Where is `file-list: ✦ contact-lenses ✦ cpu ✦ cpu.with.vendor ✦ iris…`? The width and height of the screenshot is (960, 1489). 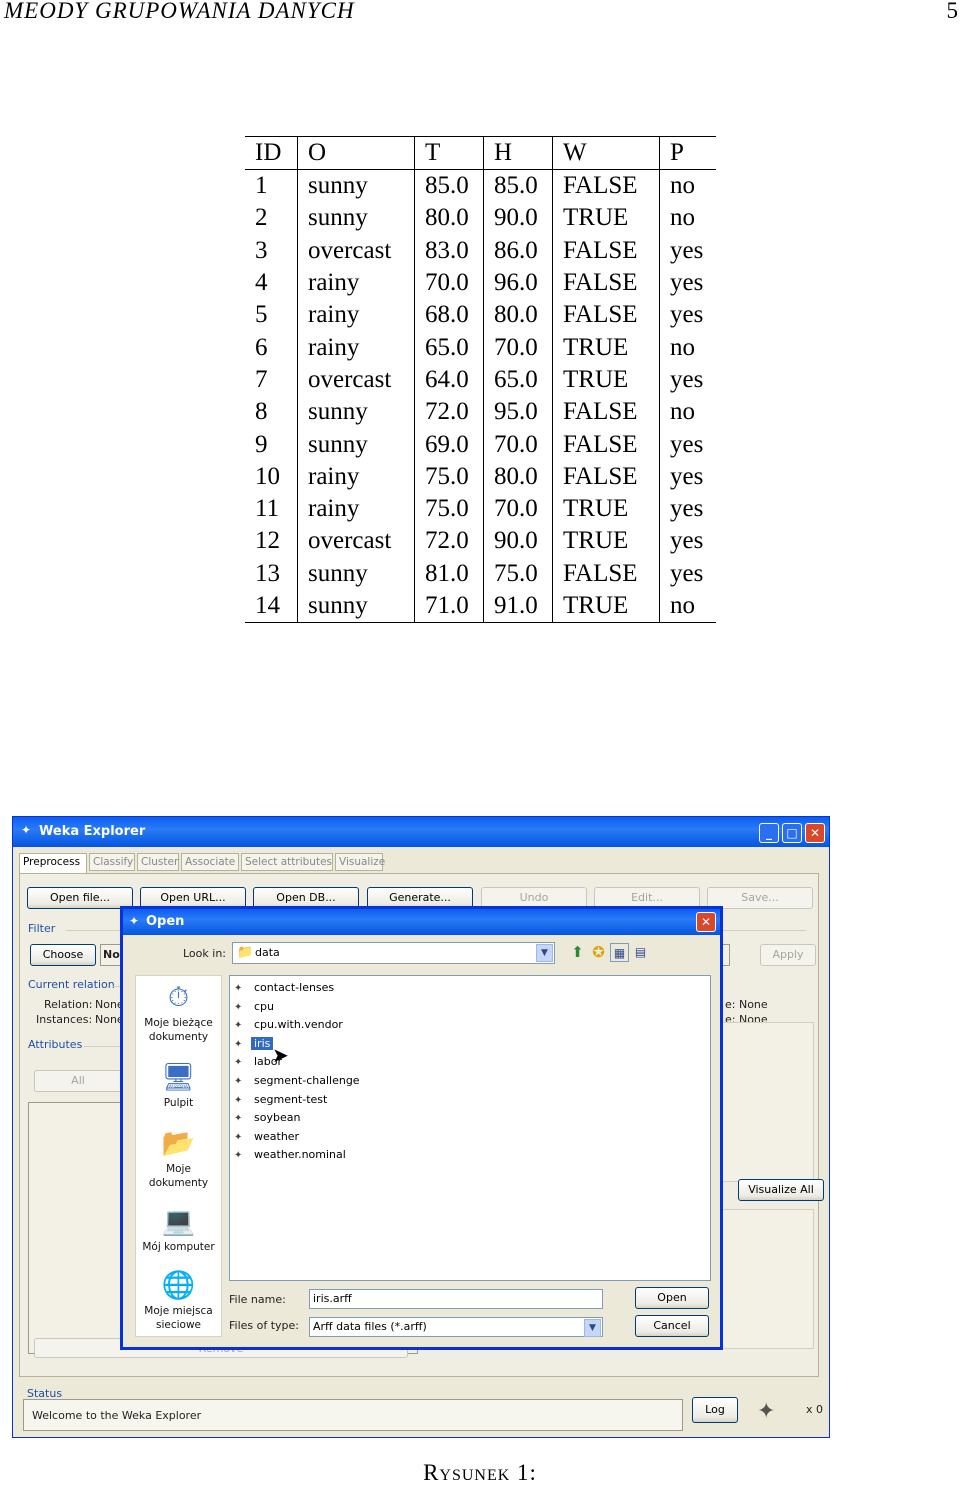
file-list: ✦ contact-lenses ✦ cpu ✦ cpu.with.vendor ✦ iris… is located at coordinates (470, 1128).